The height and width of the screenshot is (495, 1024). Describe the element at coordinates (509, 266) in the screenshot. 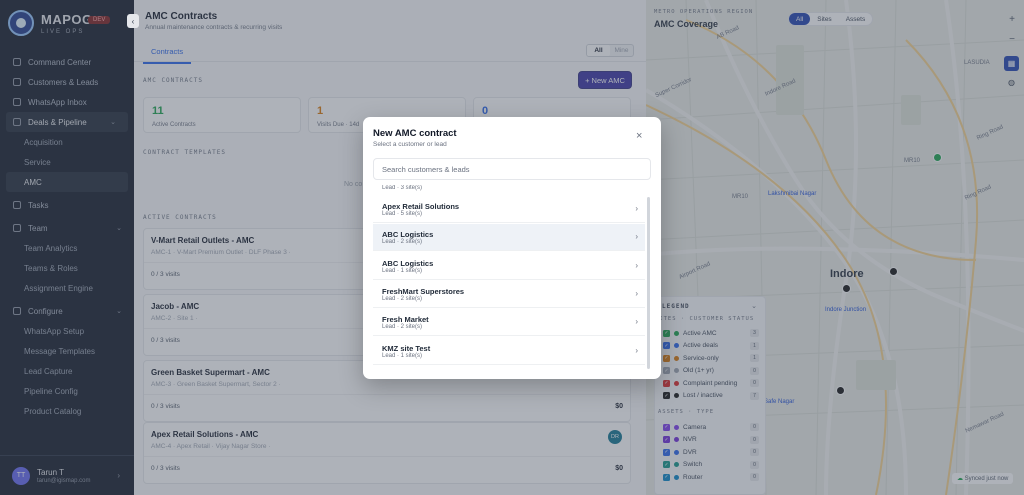

I see `list-item: ABC Logistics Lead · 1 site(s) ›` at that location.